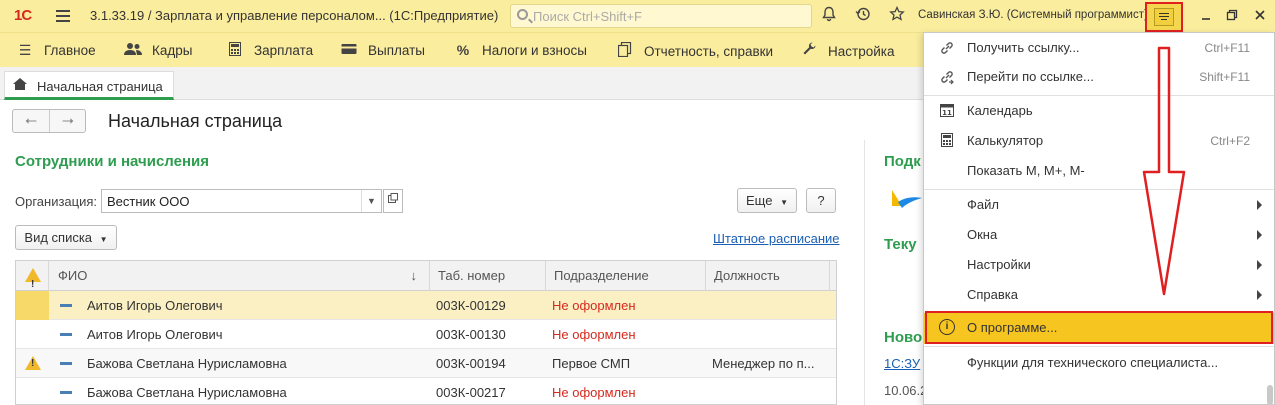 The width and height of the screenshot is (1275, 405). I want to click on section-label: Налоги и взносы, so click(534, 50).